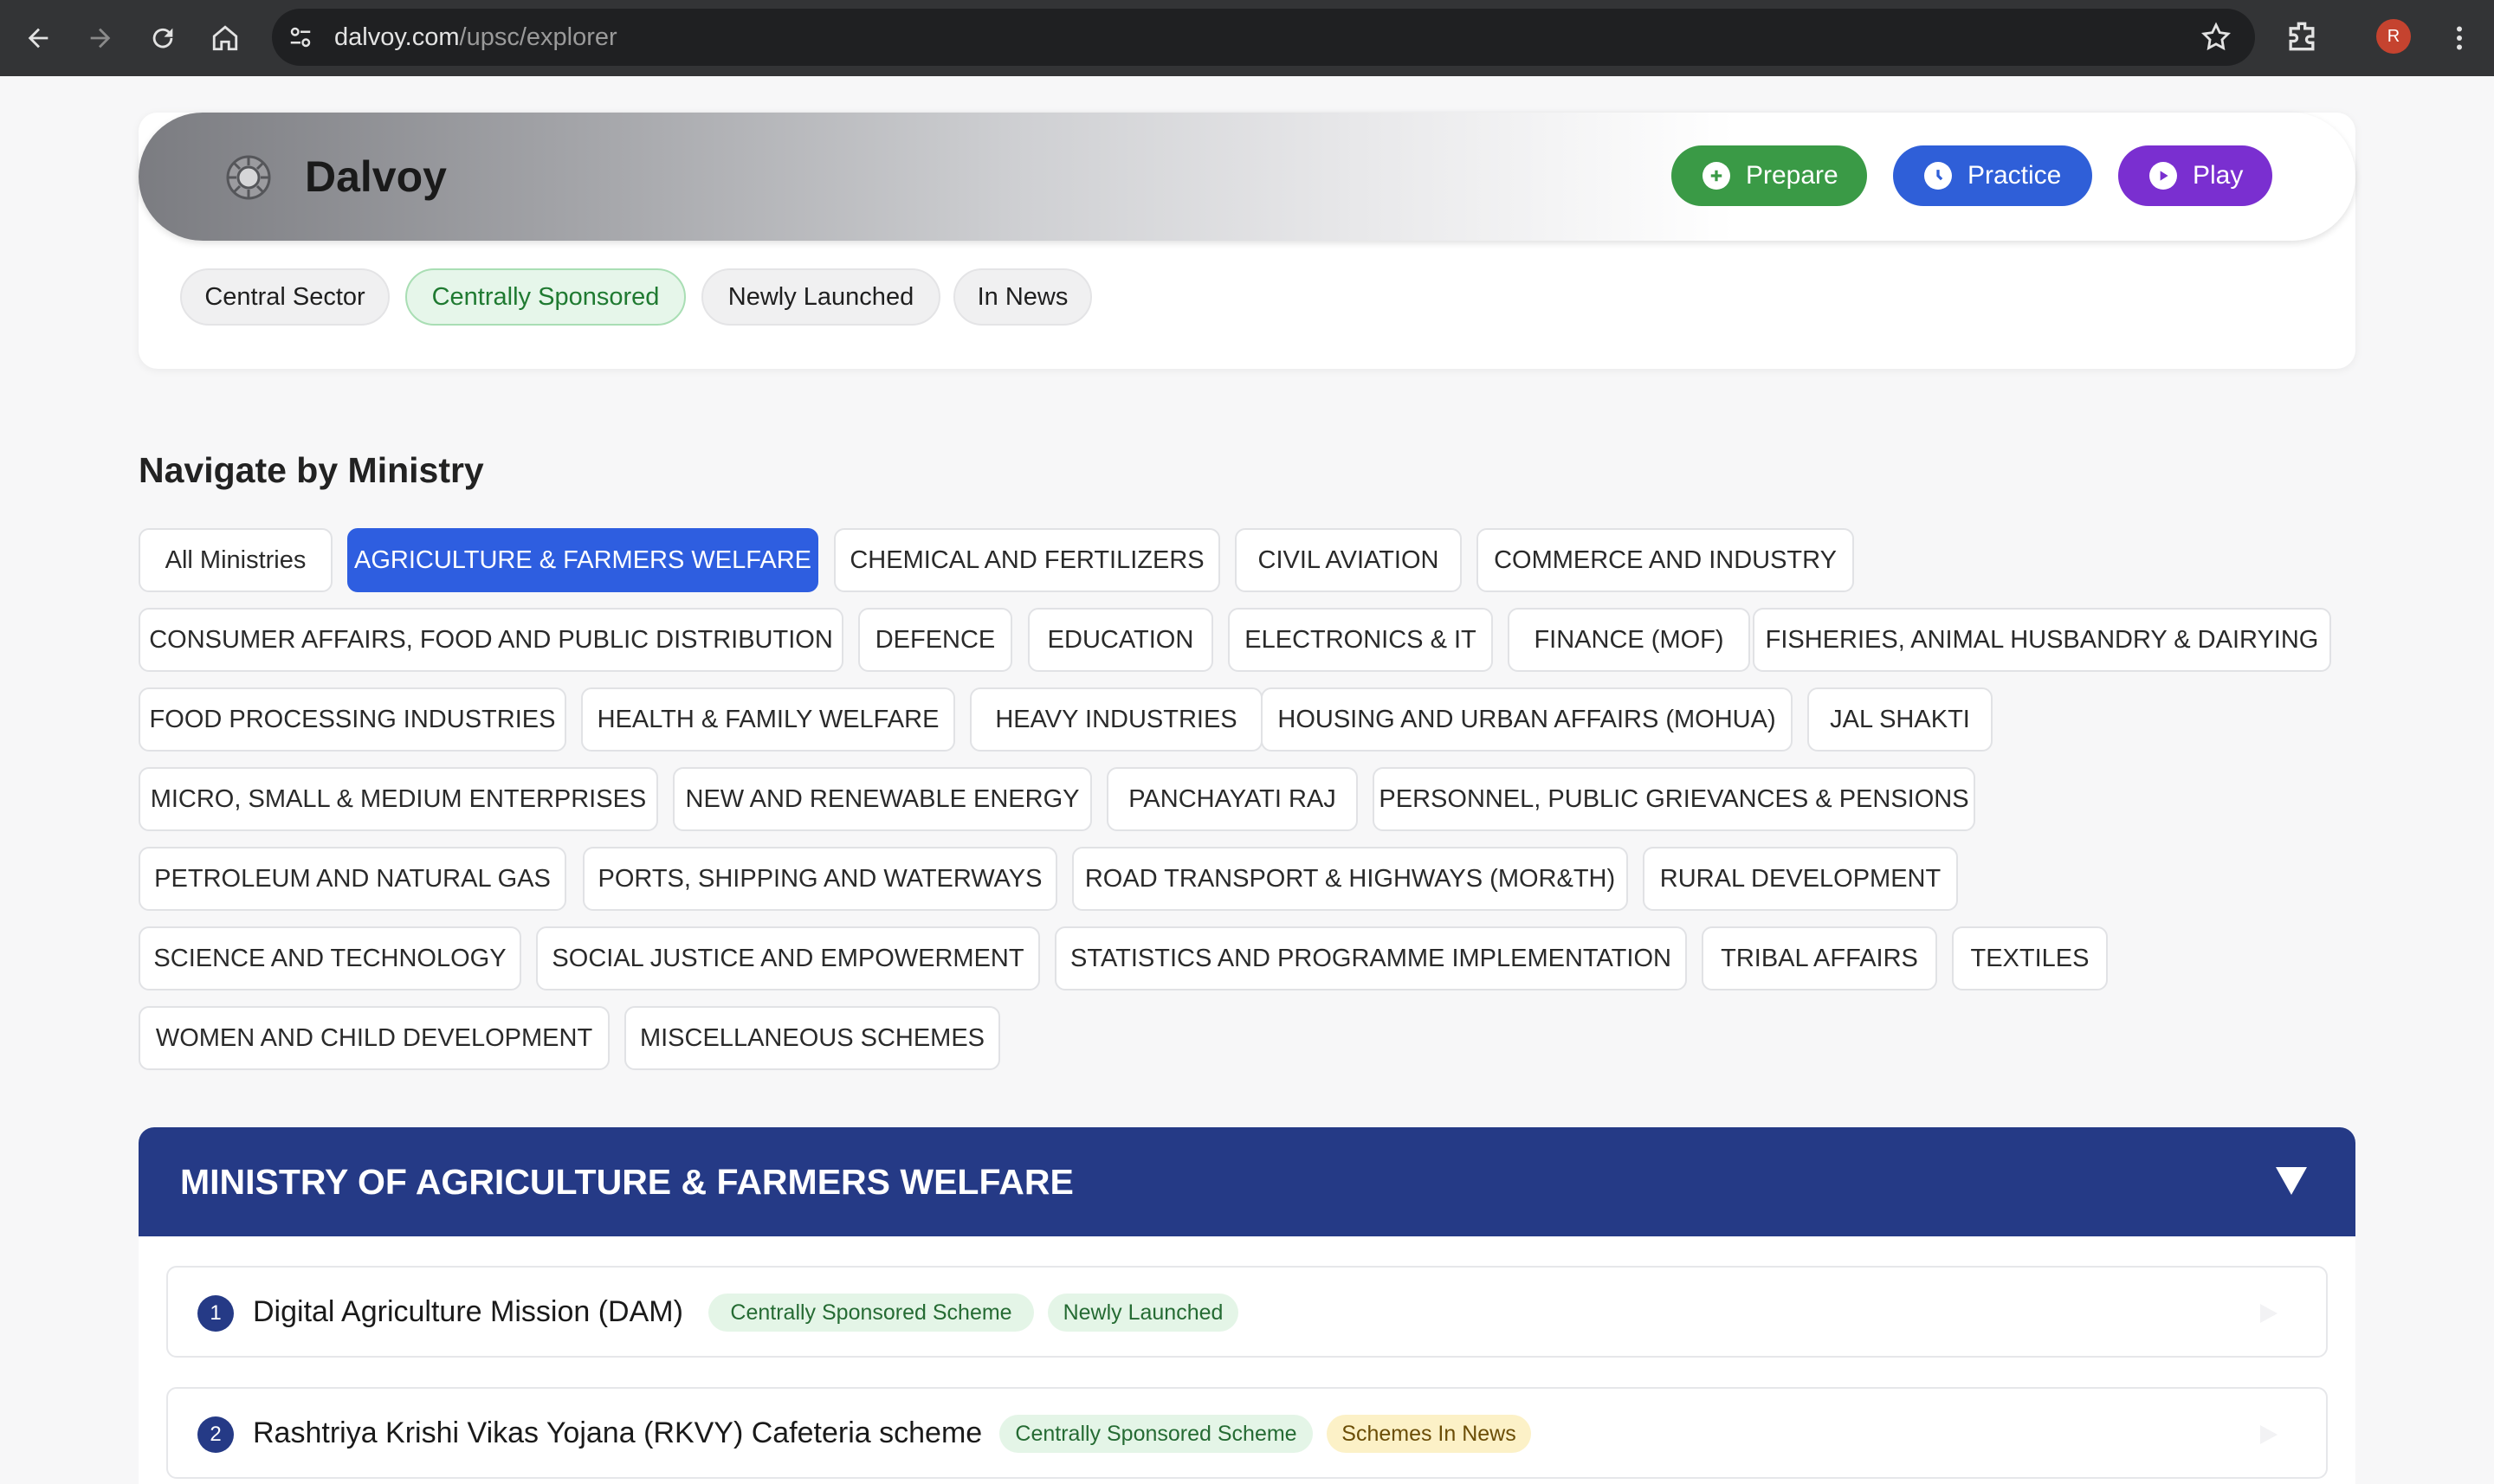  Describe the element at coordinates (2302, 36) in the screenshot. I see `extensions-icon` at that location.